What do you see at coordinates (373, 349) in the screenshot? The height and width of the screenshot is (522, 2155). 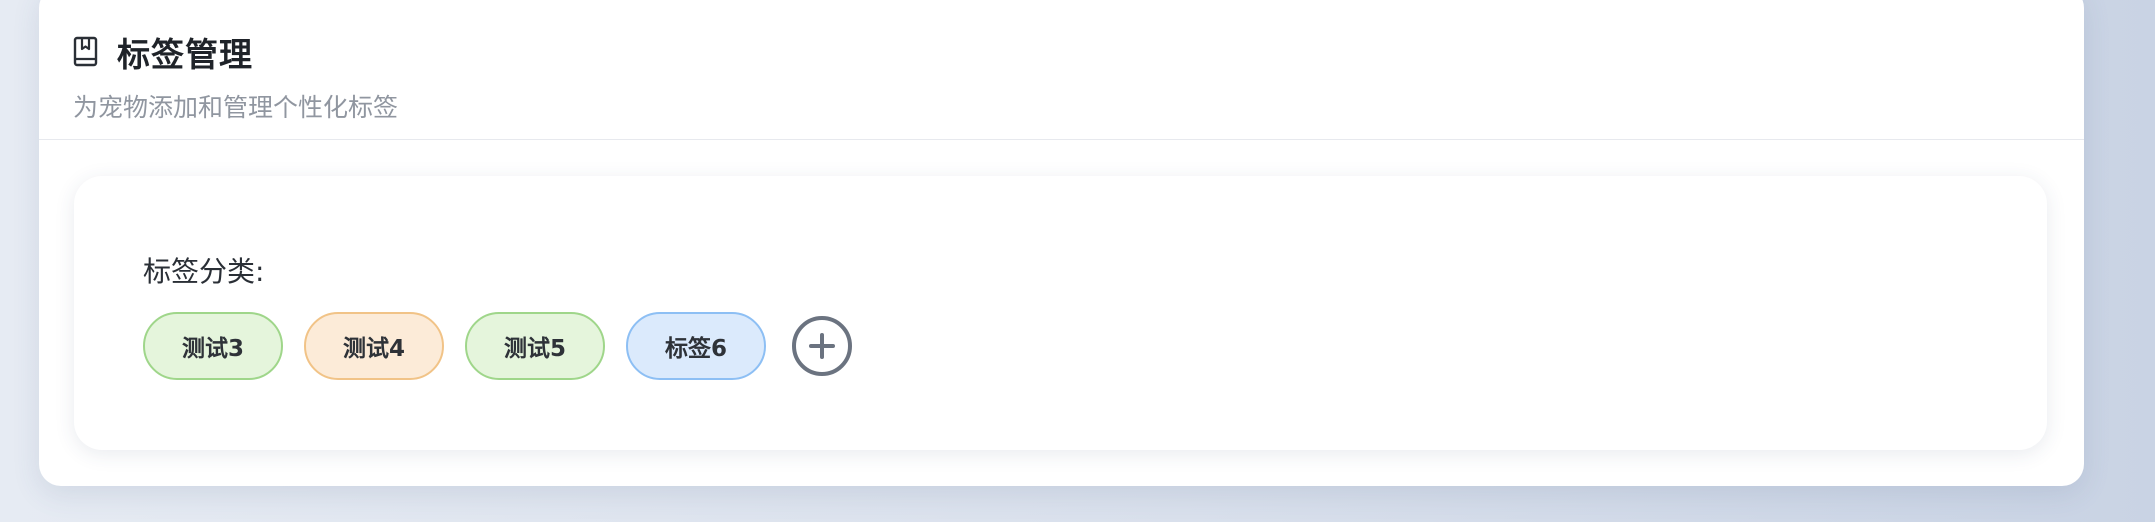 I see `tag-chip-label: 测试4` at bounding box center [373, 349].